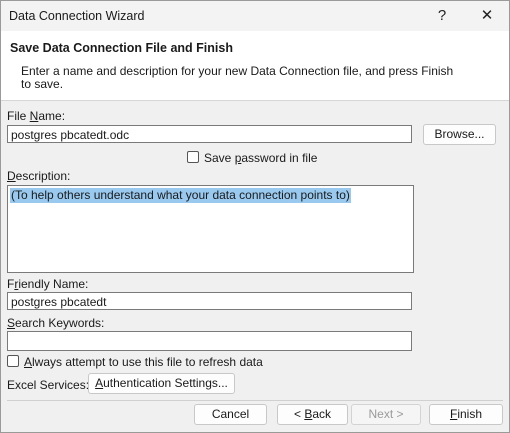 The height and width of the screenshot is (433, 510). What do you see at coordinates (466, 414) in the screenshot?
I see `finish-button: Finish` at bounding box center [466, 414].